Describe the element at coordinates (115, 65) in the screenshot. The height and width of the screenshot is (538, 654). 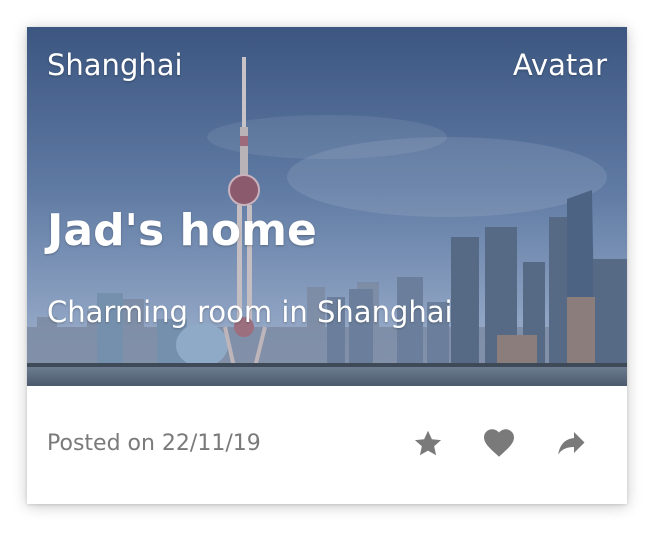
I see `location-label: Shanghai` at that location.